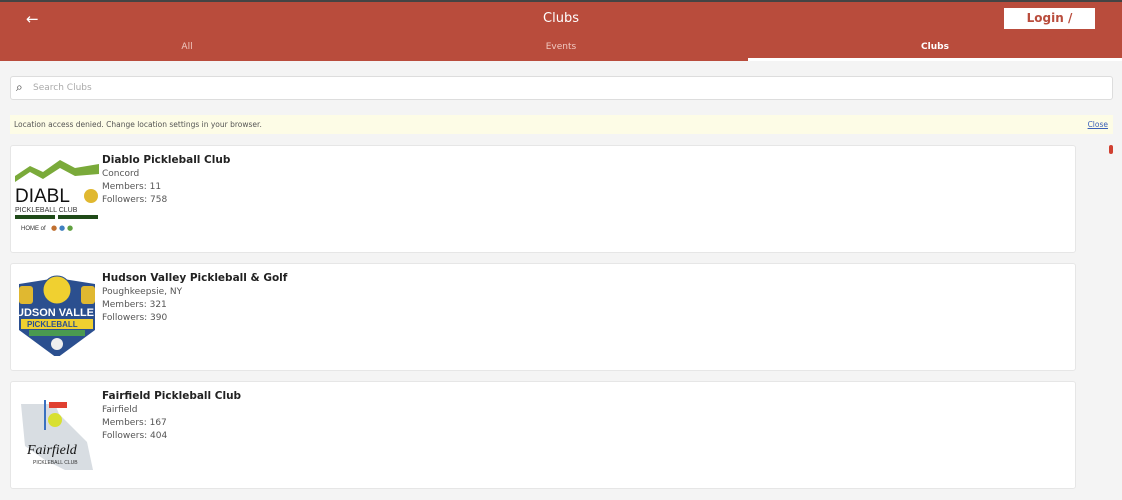 The width and height of the screenshot is (1122, 500). What do you see at coordinates (120, 410) in the screenshot?
I see `club-location: Fairfield` at bounding box center [120, 410].